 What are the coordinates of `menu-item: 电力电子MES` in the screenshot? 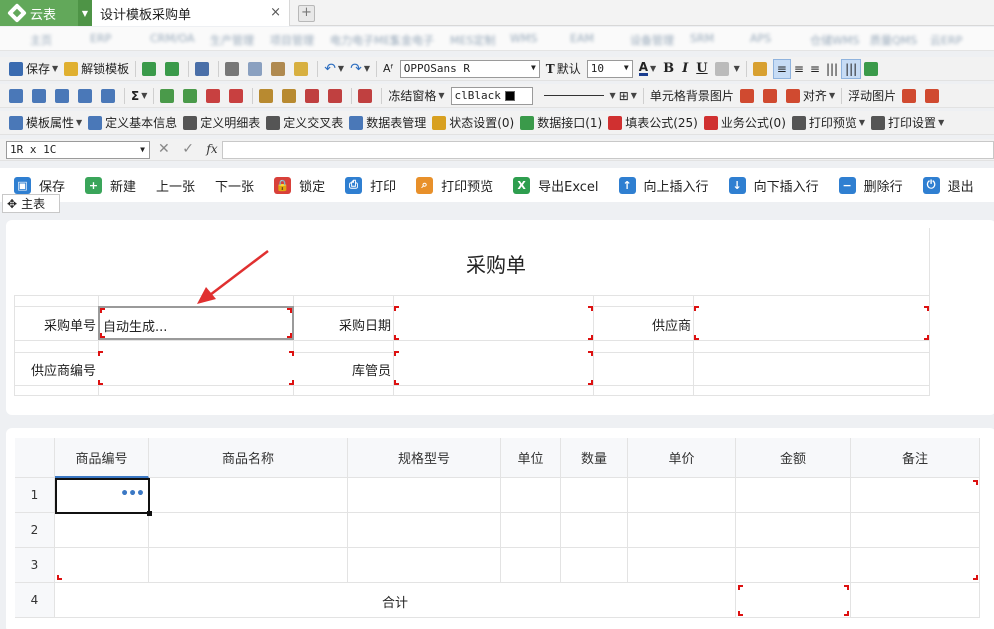 It's located at (363, 40).